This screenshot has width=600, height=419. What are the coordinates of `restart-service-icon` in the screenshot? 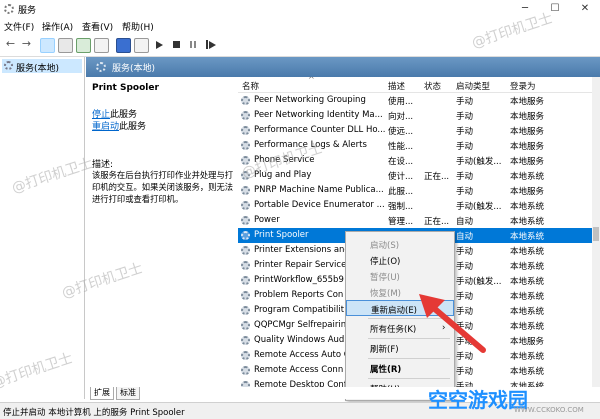 It's located at (212, 45).